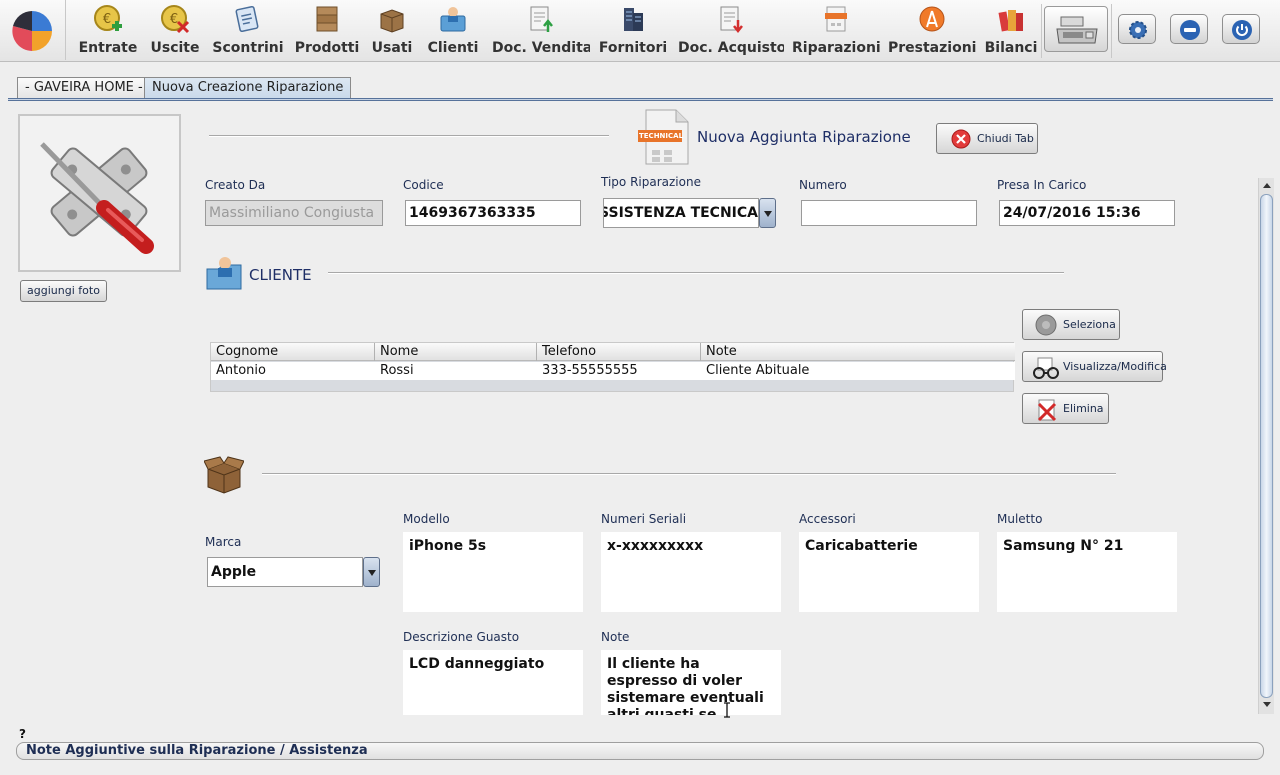 The width and height of the screenshot is (1280, 775). I want to click on toolbar-doc-vendita: Doc. Vendita, so click(541, 30).